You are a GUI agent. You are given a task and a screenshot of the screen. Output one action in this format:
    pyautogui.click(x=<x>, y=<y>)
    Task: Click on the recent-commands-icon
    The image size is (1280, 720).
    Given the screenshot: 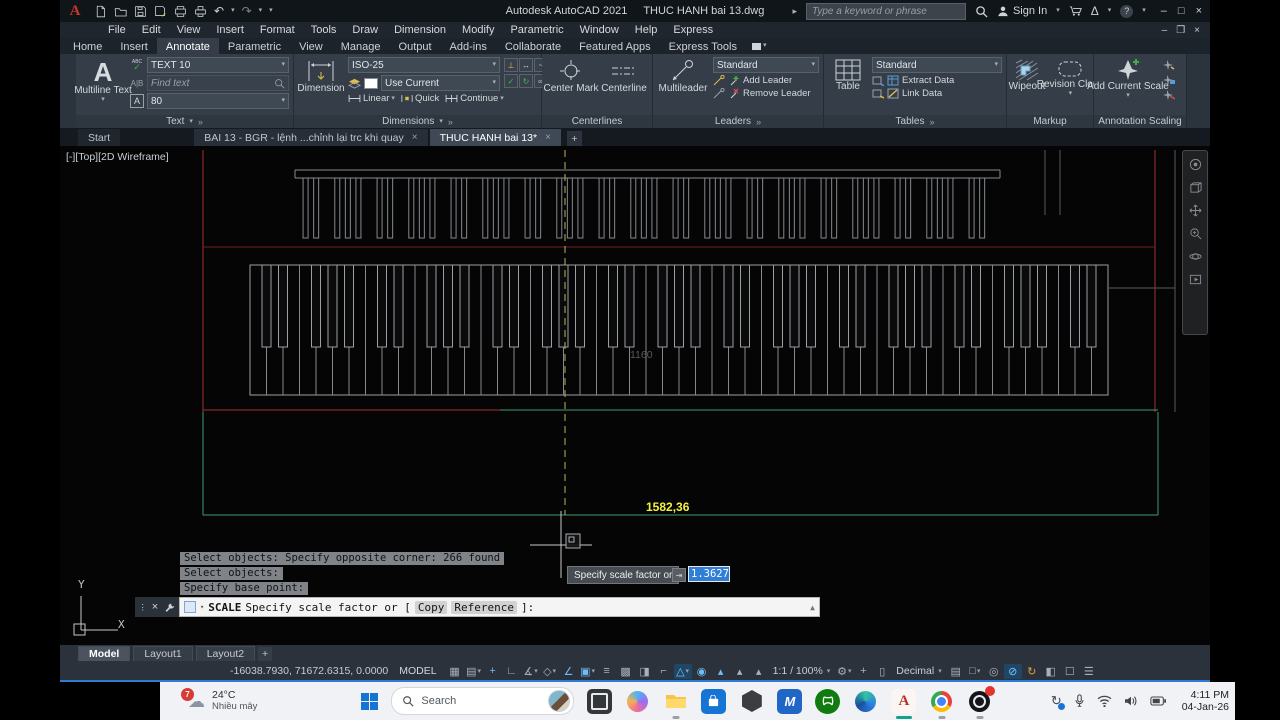 What is the action you would take?
    pyautogui.click(x=190, y=607)
    